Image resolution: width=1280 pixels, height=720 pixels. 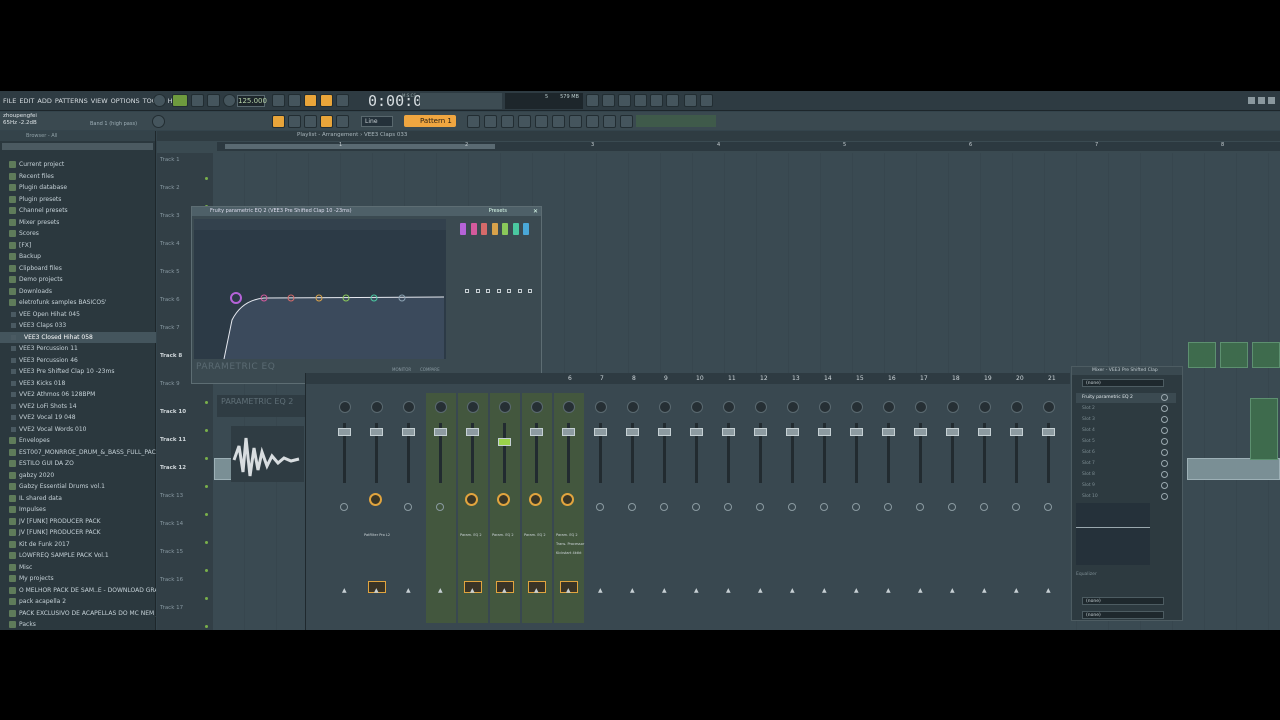 What do you see at coordinates (78, 578) in the screenshot?
I see `browser-item: My projects` at bounding box center [78, 578].